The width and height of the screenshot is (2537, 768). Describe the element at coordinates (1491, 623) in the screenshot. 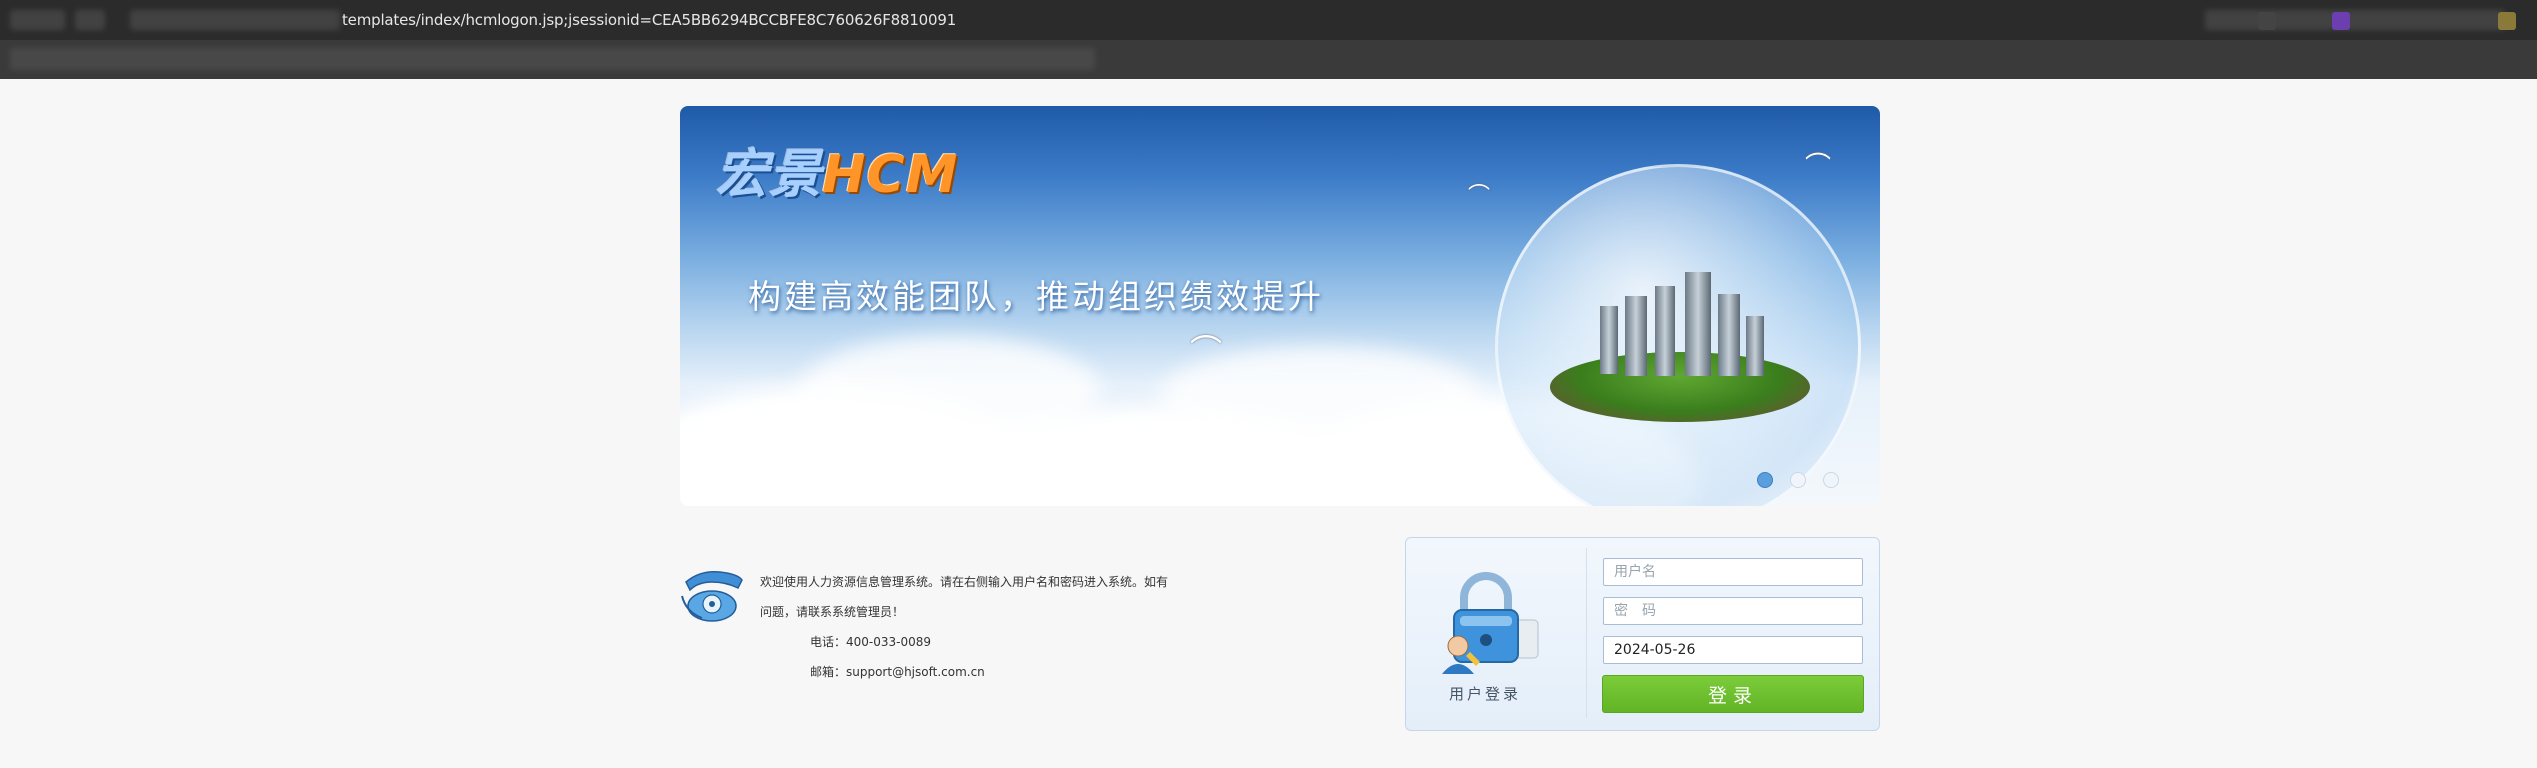

I see `lock-user-icon` at that location.